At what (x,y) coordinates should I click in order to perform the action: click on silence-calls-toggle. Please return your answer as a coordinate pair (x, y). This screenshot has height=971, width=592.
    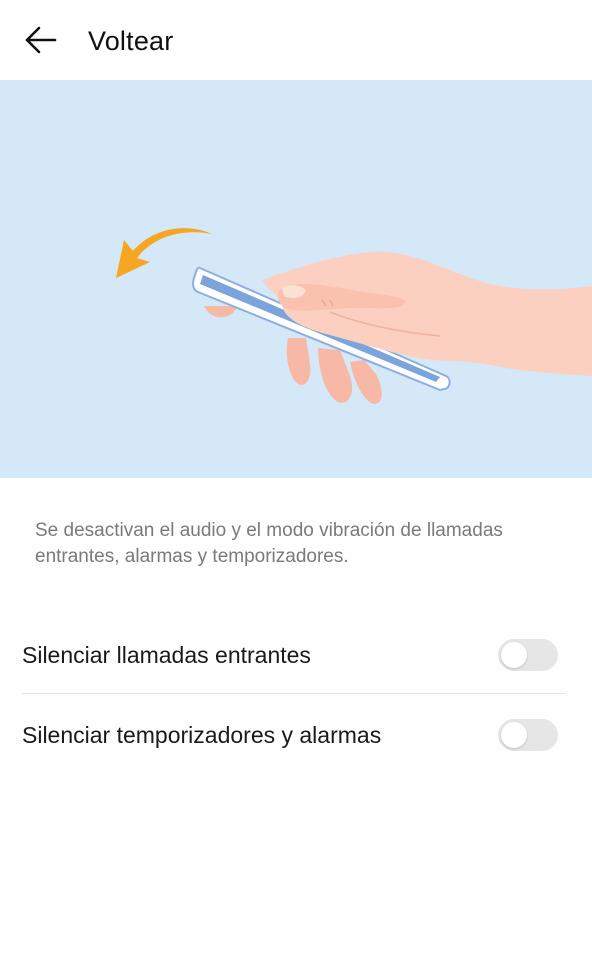
    Looking at the image, I should click on (528, 655).